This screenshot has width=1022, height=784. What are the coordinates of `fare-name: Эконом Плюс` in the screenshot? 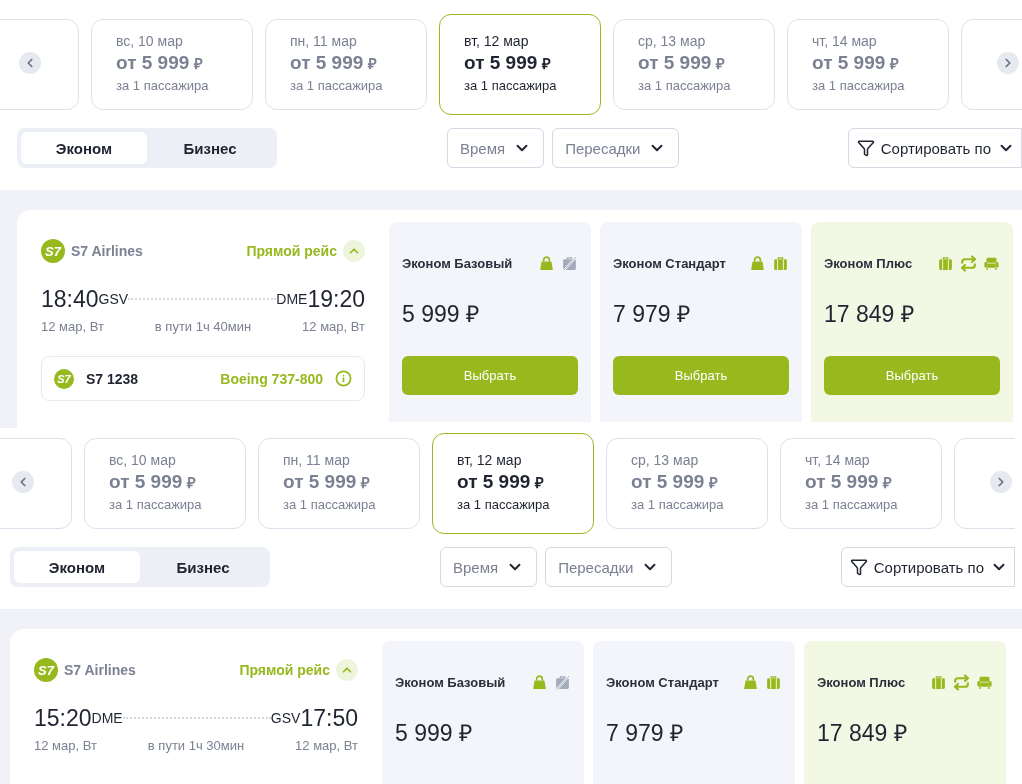 It's located at (861, 682).